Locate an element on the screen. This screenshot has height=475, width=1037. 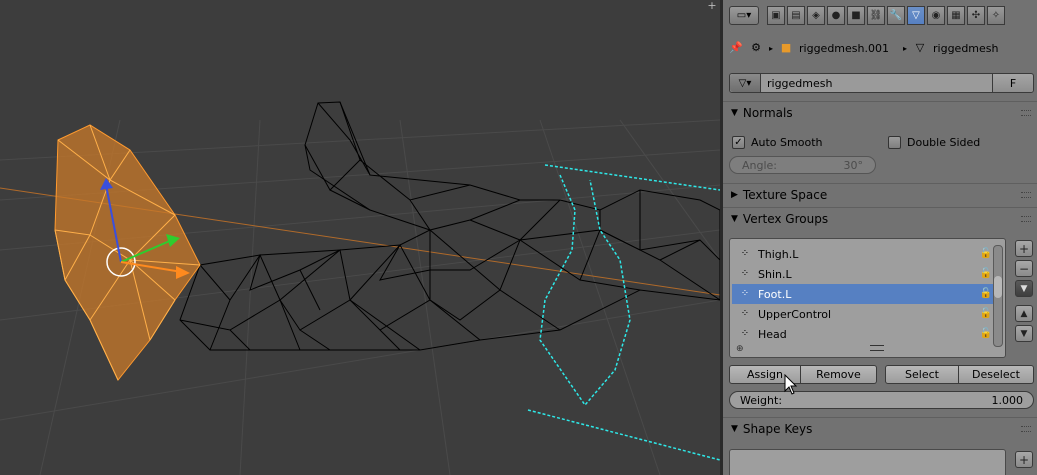
texture-icon: ▦ is located at coordinates (956, 15).